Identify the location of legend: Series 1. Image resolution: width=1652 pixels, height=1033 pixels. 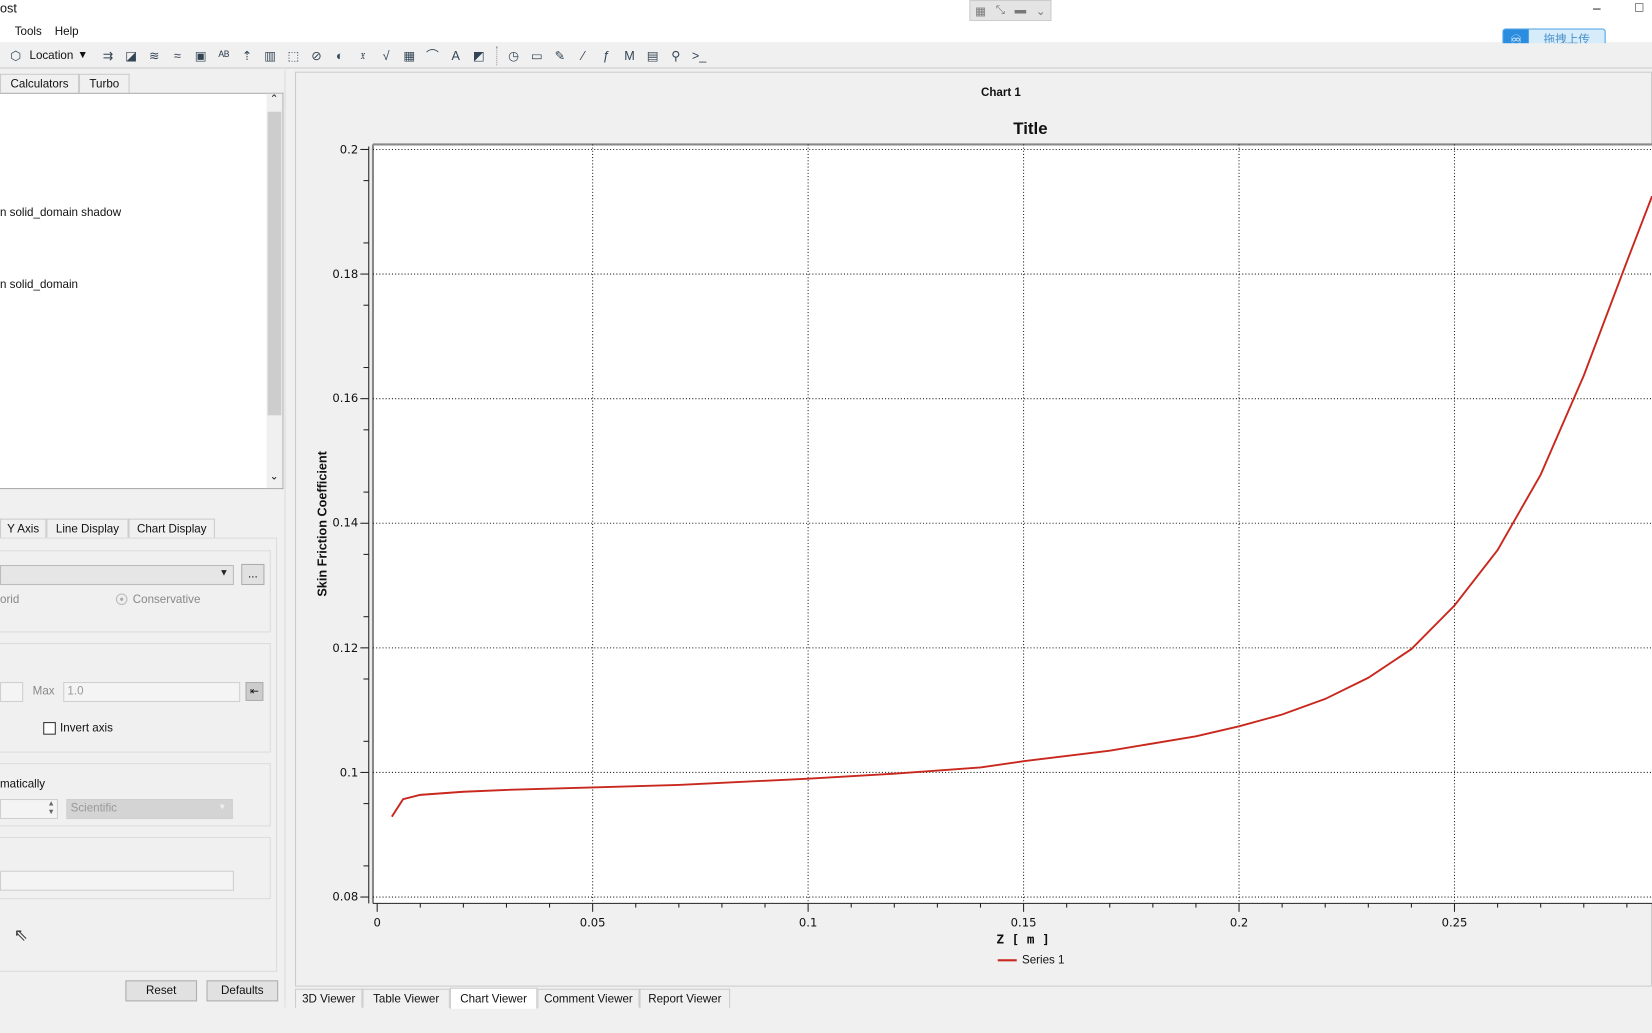
(1031, 960).